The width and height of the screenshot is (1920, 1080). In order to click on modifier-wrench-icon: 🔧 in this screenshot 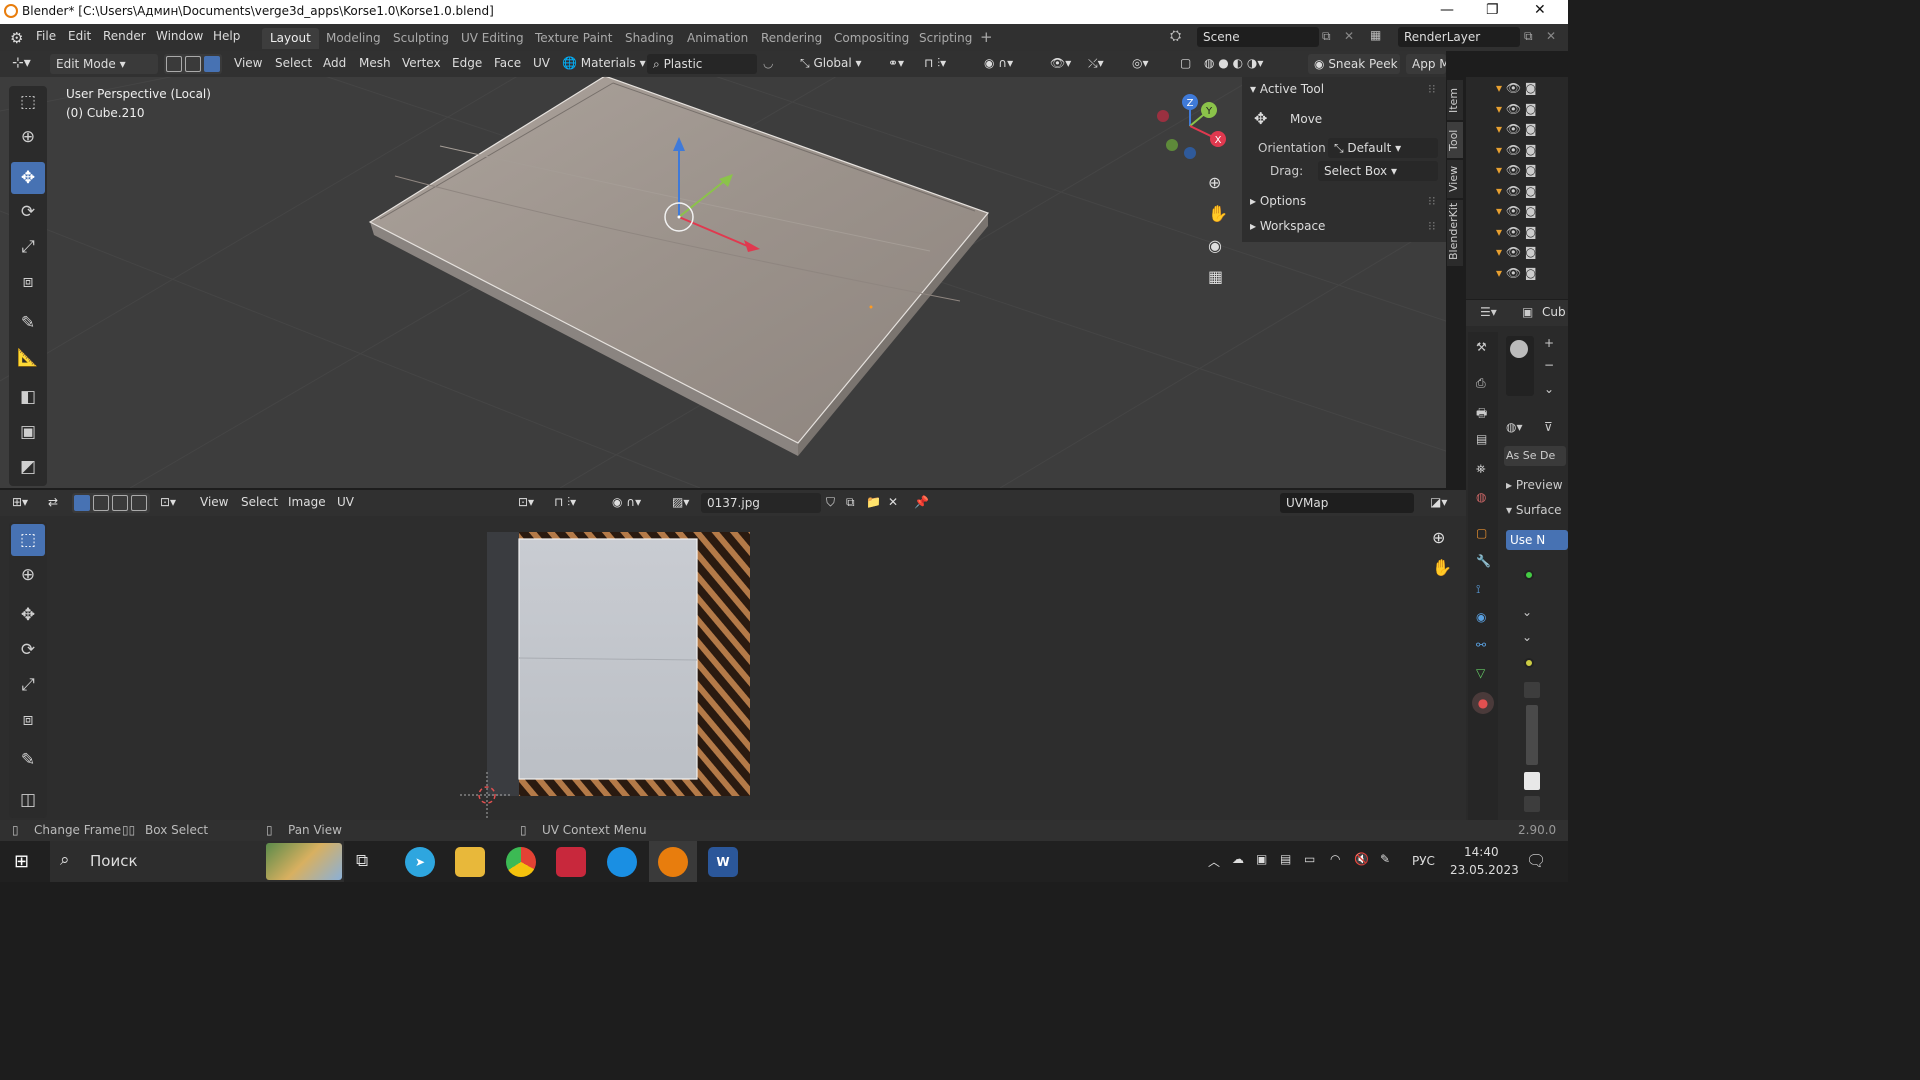, I will do `click(1483, 561)`.